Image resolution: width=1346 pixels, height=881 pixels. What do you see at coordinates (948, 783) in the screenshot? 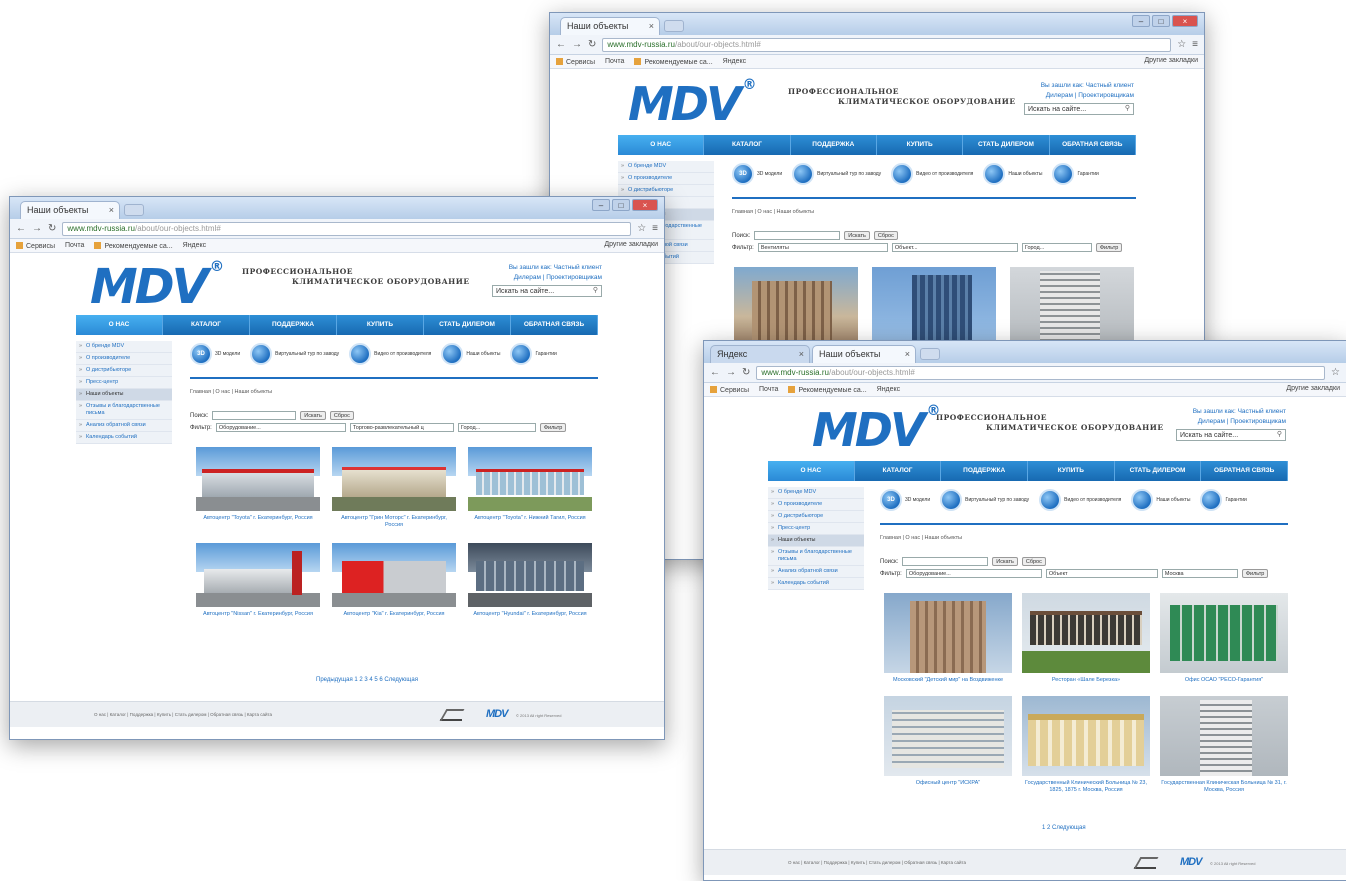
I see `object-caption: Офисный центр "ИСКРА"` at bounding box center [948, 783].